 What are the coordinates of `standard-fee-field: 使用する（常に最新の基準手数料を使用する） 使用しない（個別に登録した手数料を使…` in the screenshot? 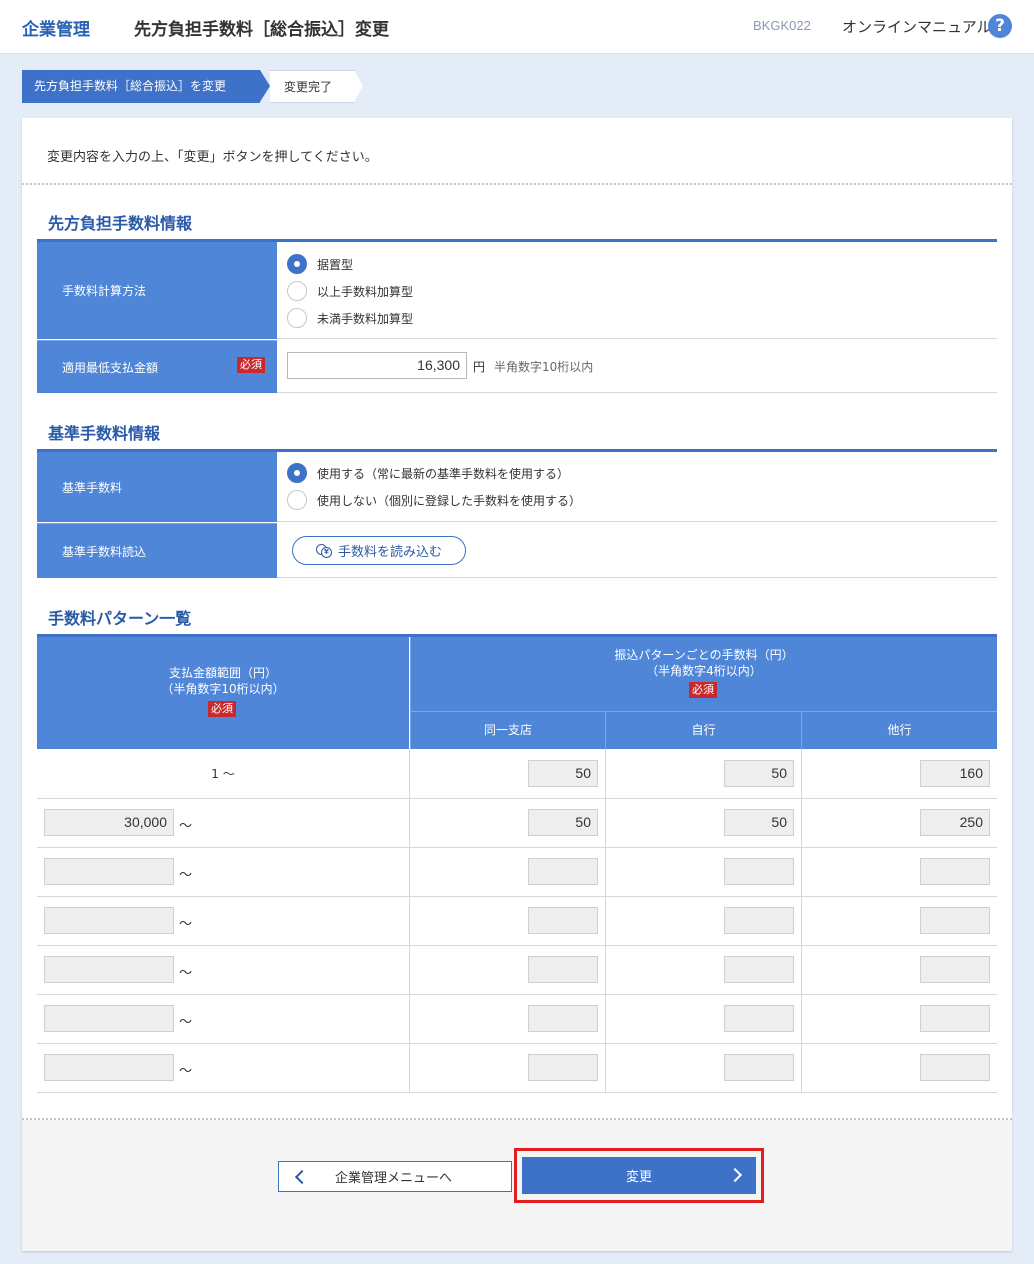 It's located at (637, 487).